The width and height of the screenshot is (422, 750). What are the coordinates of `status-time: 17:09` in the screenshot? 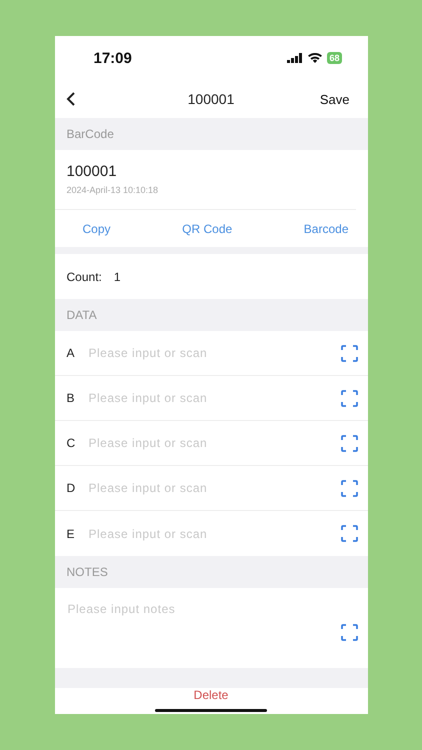 It's located at (113, 58).